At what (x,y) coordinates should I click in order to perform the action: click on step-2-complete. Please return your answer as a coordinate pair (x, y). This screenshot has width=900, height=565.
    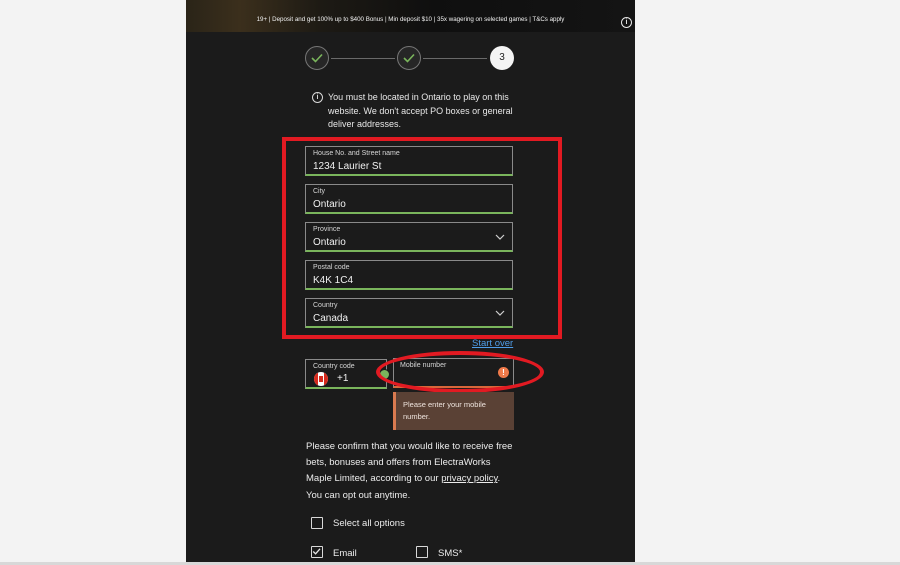
    Looking at the image, I should click on (409, 58).